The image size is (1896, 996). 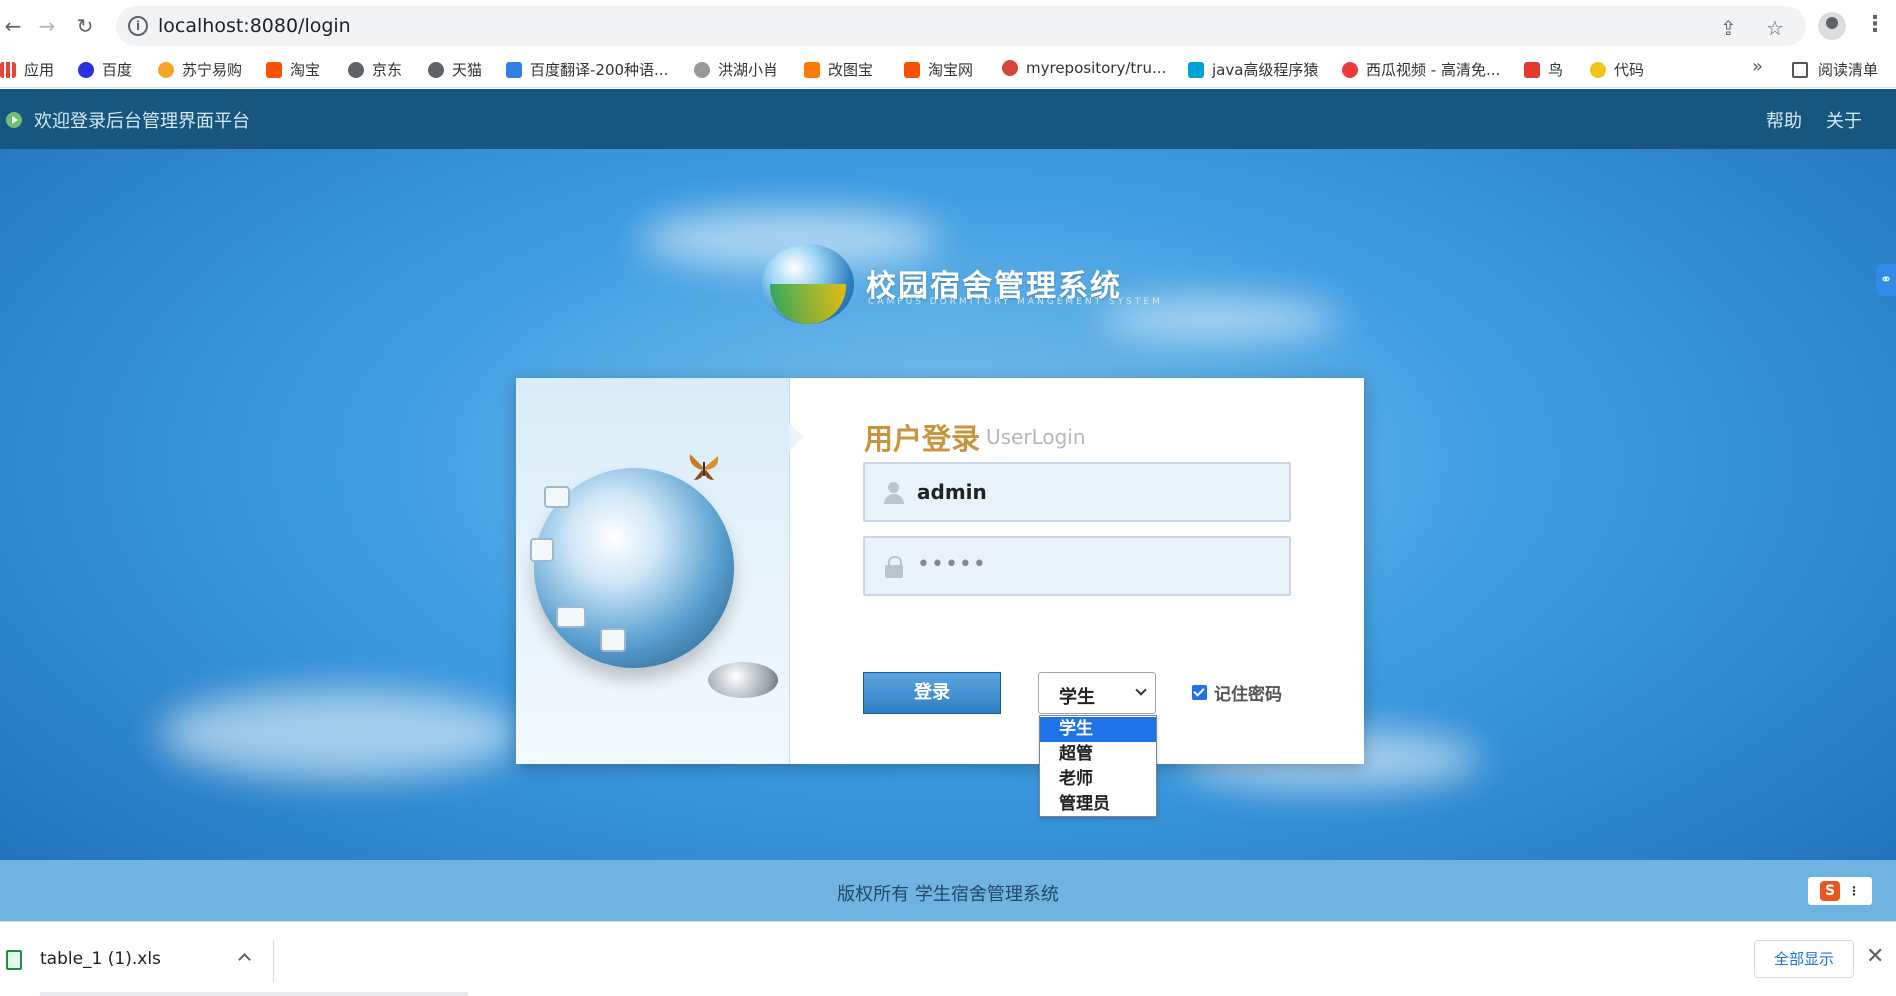 What do you see at coordinates (932, 693) in the screenshot?
I see `login-button: 登录` at bounding box center [932, 693].